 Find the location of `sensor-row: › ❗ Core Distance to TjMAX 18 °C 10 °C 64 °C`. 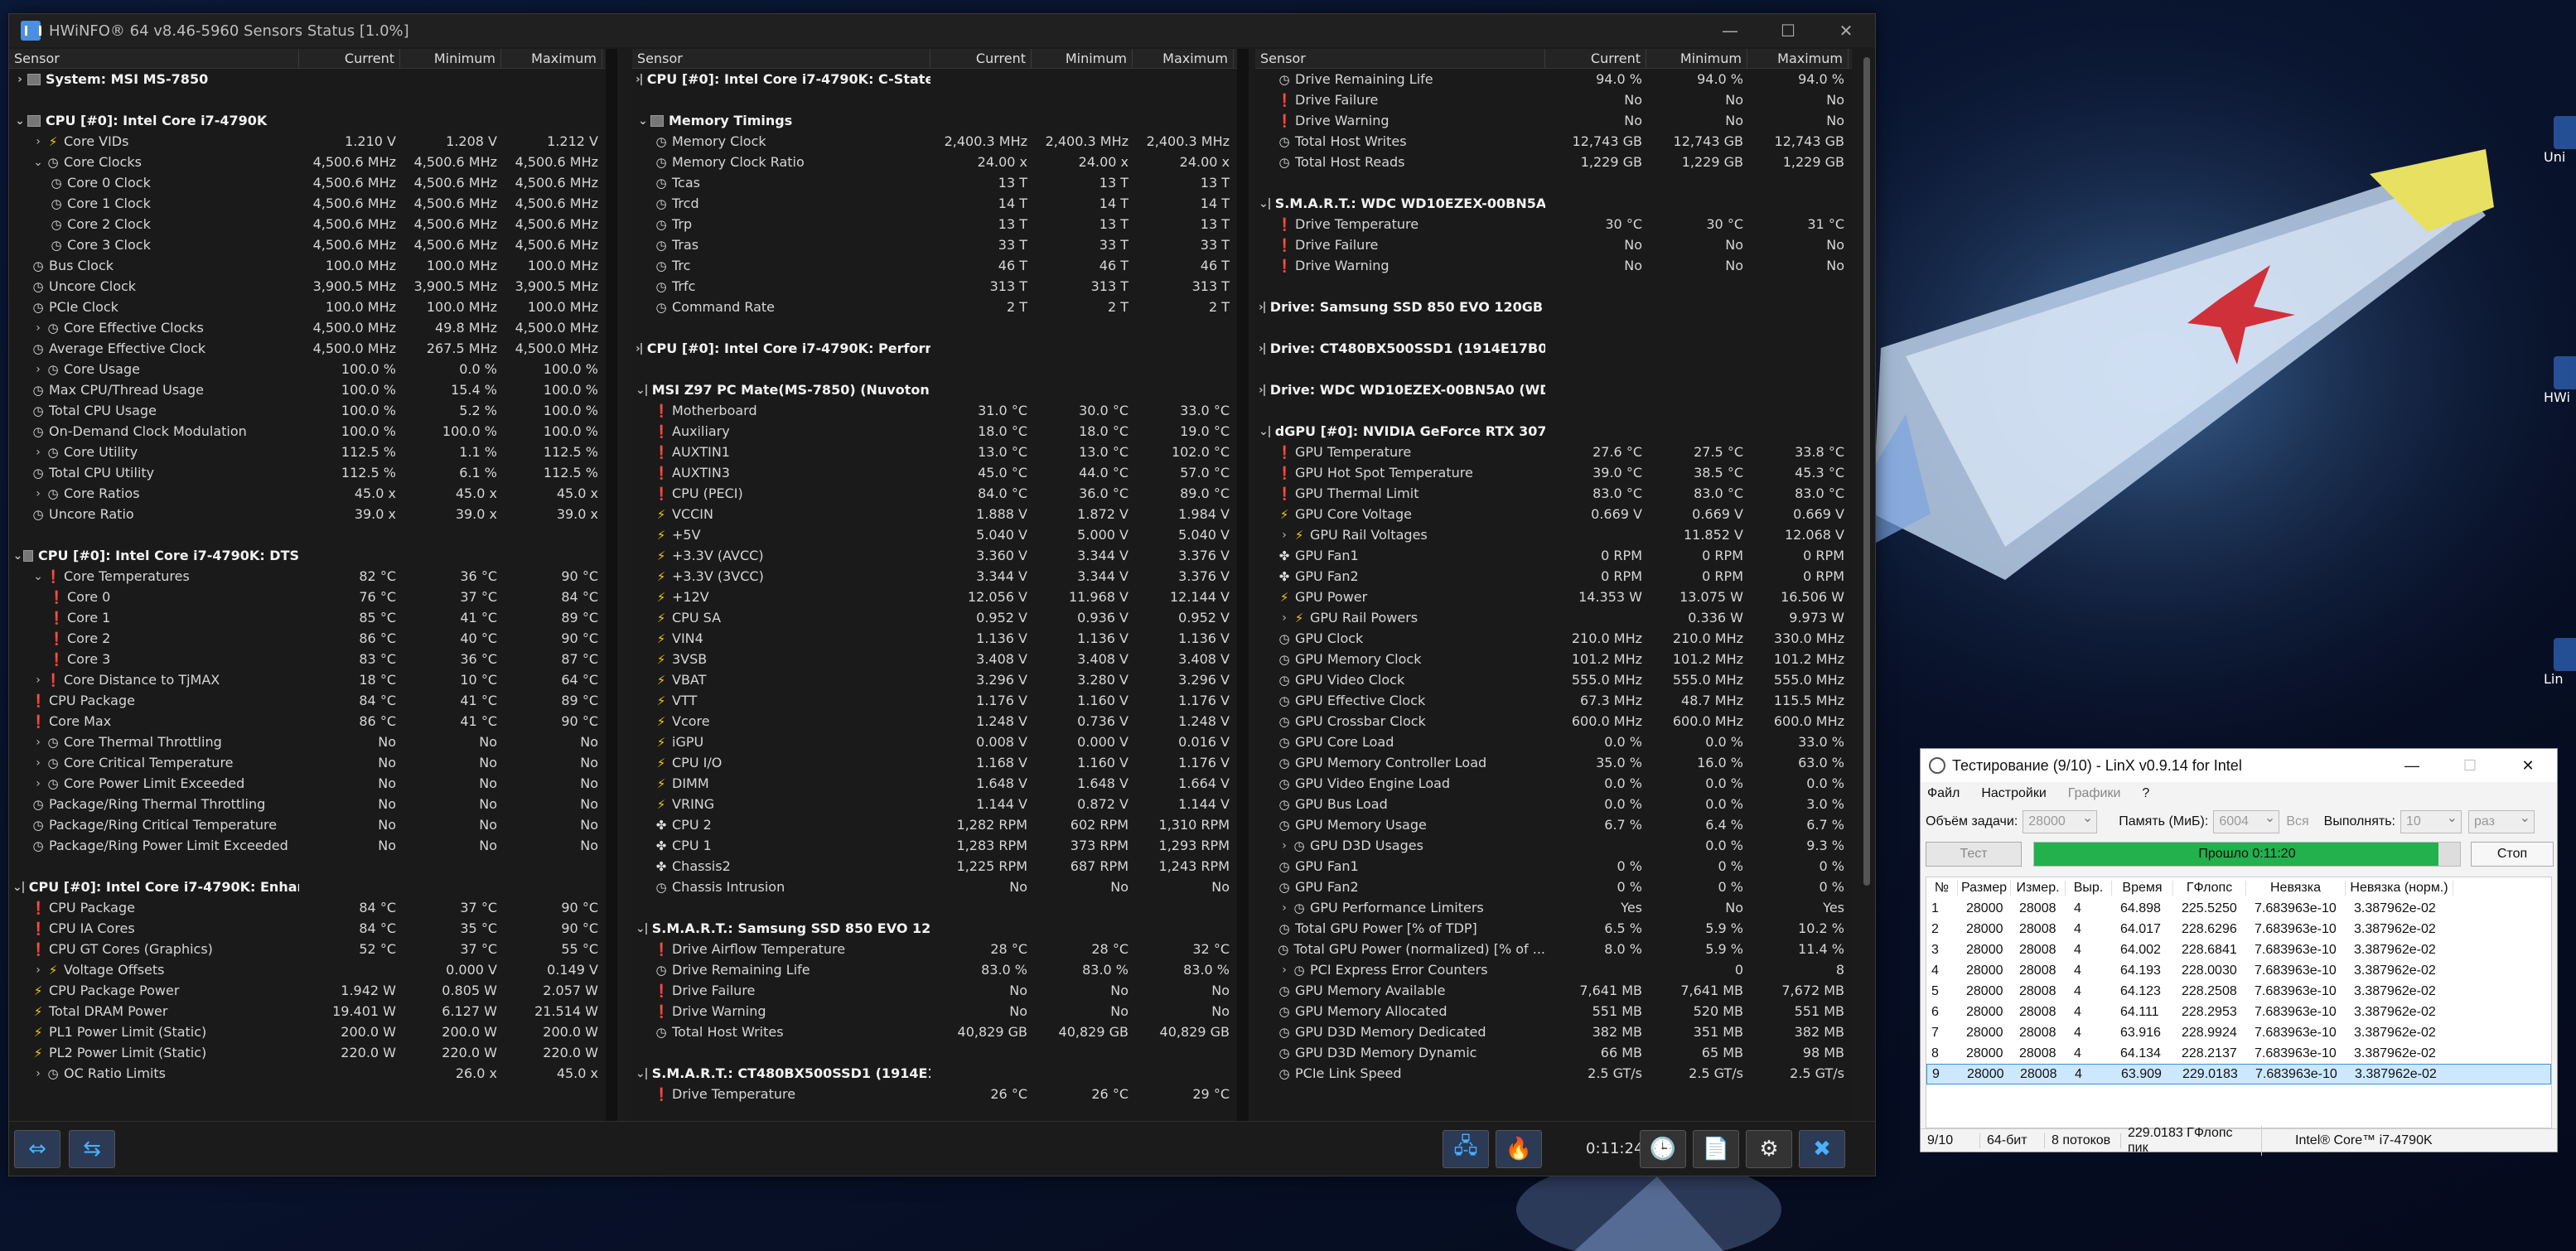

sensor-row: › ❗ Core Distance to TjMAX 18 °C 10 °C 64 °C is located at coordinates (307, 679).